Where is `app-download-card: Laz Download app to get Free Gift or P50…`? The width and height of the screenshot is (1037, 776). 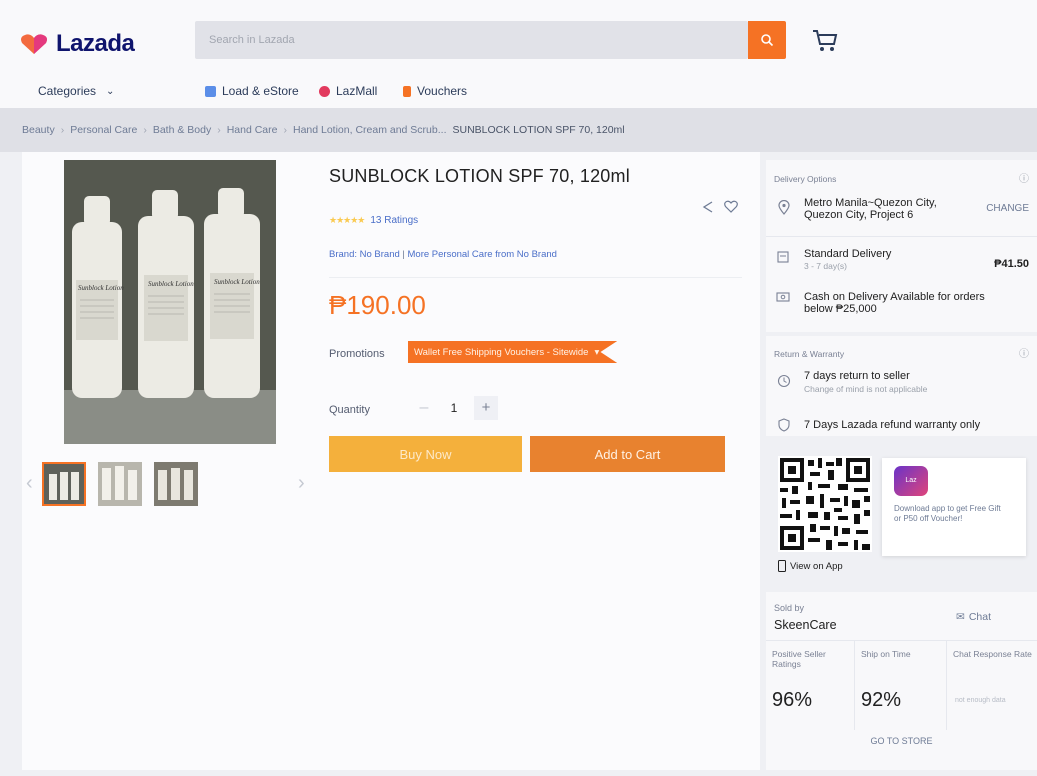
app-download-card: Laz Download app to get Free Gift or P50… is located at coordinates (954, 507).